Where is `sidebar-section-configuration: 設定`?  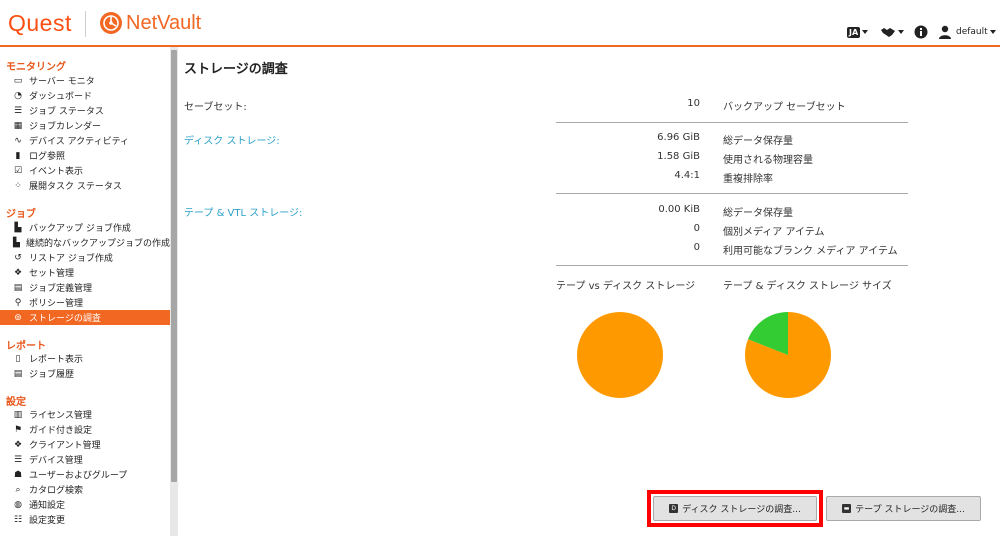 sidebar-section-configuration: 設定 is located at coordinates (16, 402).